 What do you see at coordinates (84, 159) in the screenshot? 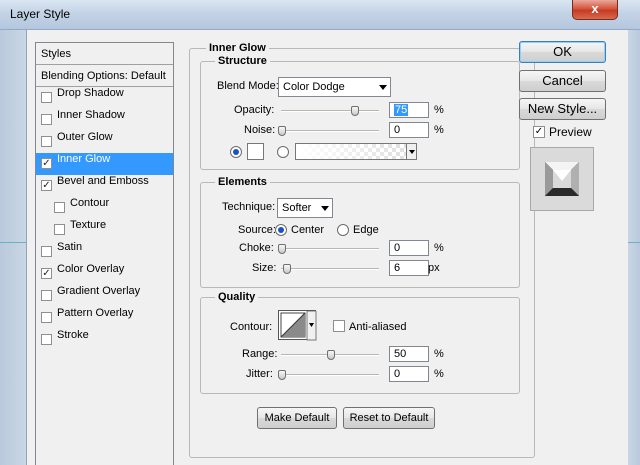
I see `style-item-label: Inner Glow` at bounding box center [84, 159].